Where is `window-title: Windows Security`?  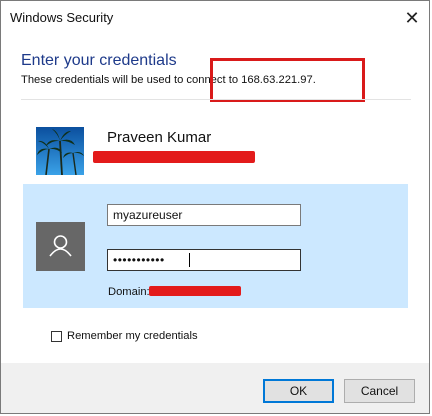
window-title: Windows Security is located at coordinates (62, 17).